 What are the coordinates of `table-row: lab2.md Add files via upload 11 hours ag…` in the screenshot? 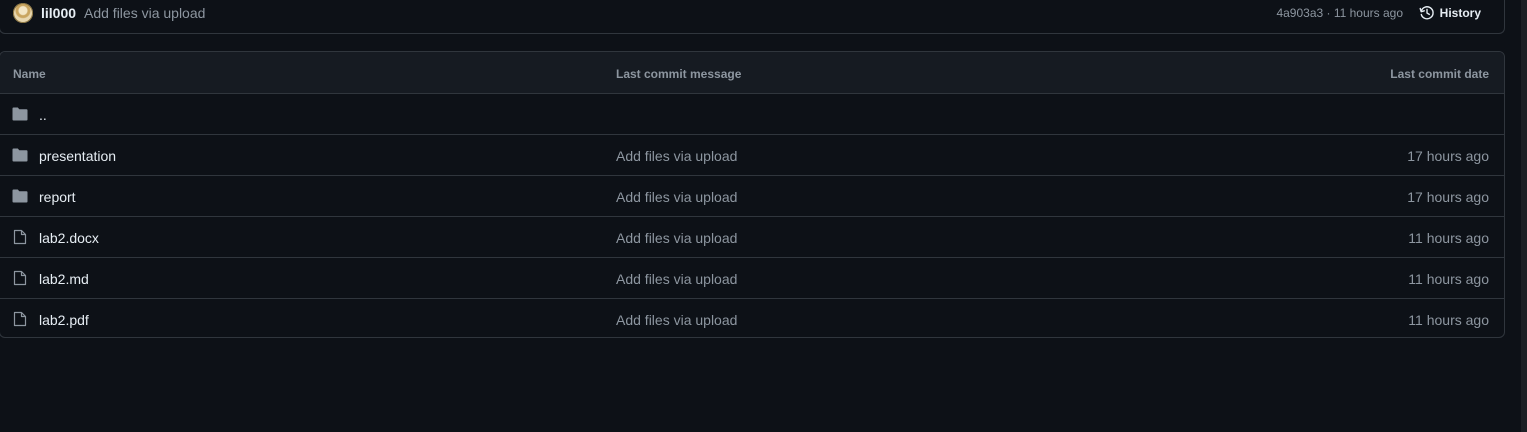 It's located at (752, 278).